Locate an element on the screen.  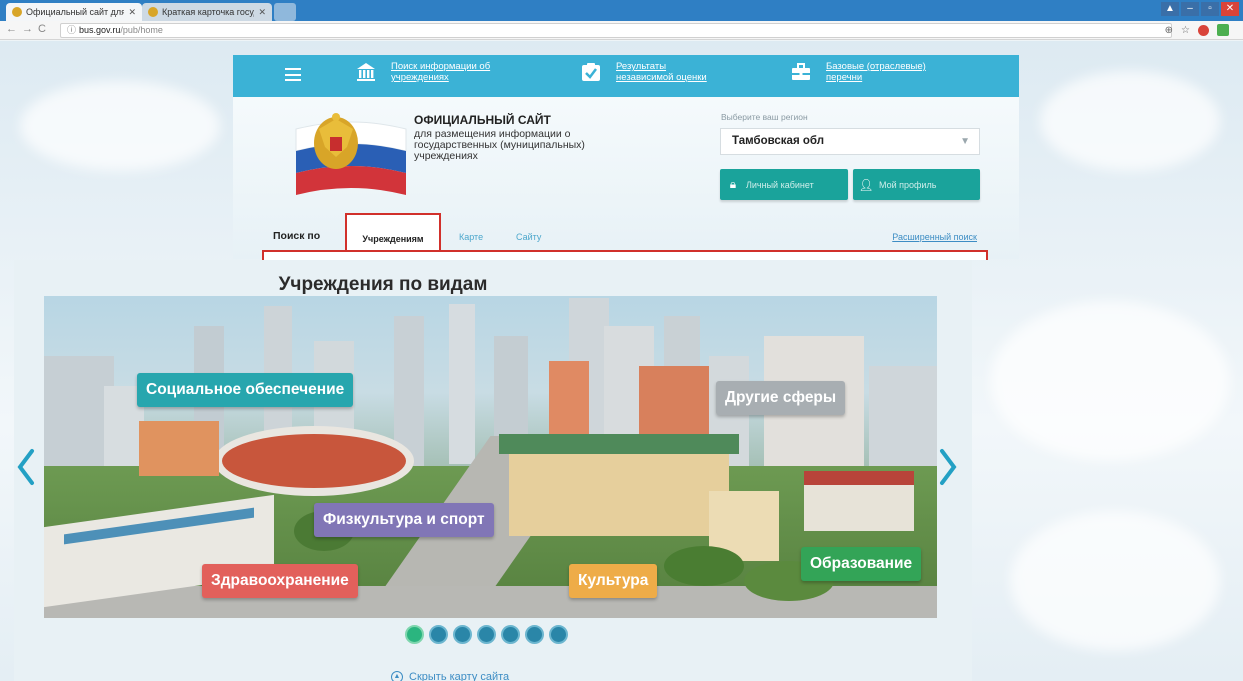
browser-right-icons: ⊕ ☆ is located at coordinates (1197, 30).